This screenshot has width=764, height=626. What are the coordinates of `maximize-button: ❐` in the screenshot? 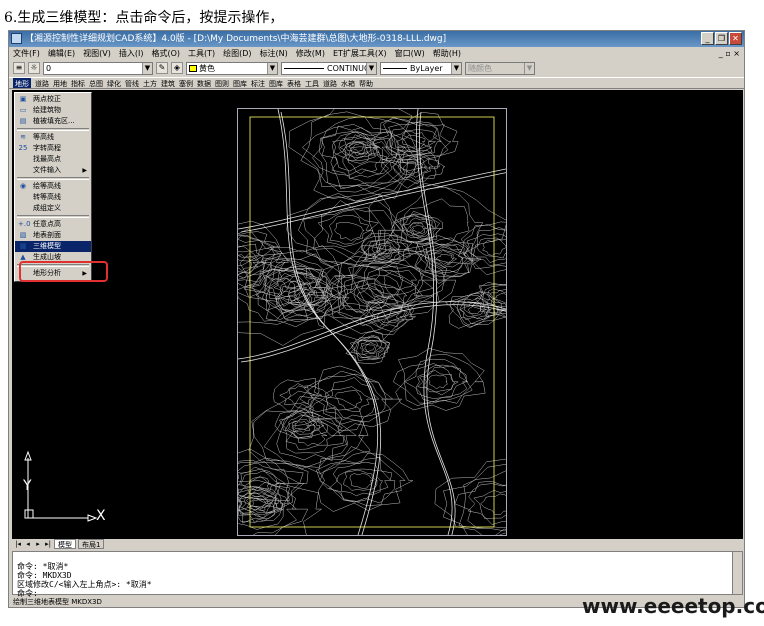 It's located at (721, 38).